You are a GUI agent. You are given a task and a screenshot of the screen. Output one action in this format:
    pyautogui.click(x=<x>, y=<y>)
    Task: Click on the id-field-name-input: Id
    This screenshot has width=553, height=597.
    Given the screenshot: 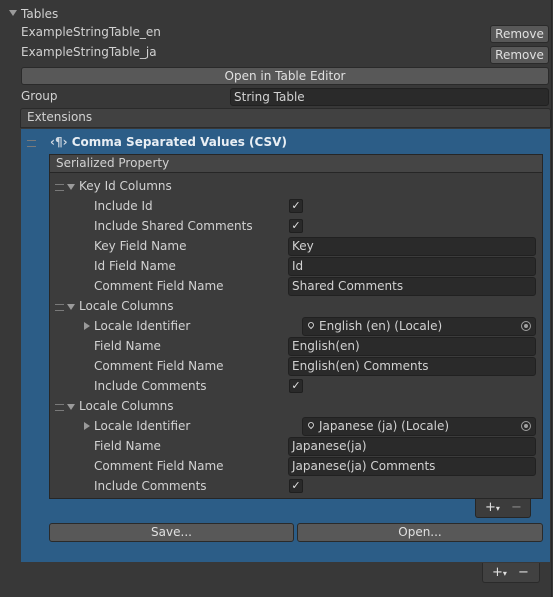 What is the action you would take?
    pyautogui.click(x=412, y=266)
    